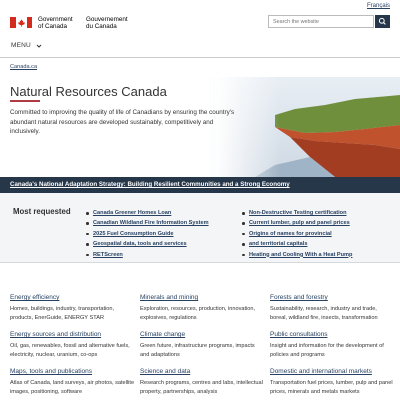 This screenshot has width=400, height=400. What do you see at coordinates (165, 371) in the screenshot?
I see `topic-link: Science and data` at bounding box center [165, 371].